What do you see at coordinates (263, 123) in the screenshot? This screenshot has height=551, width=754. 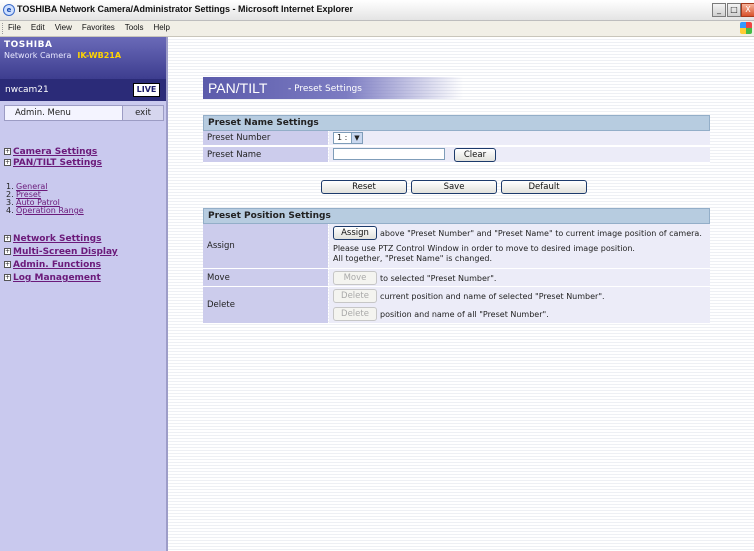 I see `section-title-text: Preset Name Settings` at bounding box center [263, 123].